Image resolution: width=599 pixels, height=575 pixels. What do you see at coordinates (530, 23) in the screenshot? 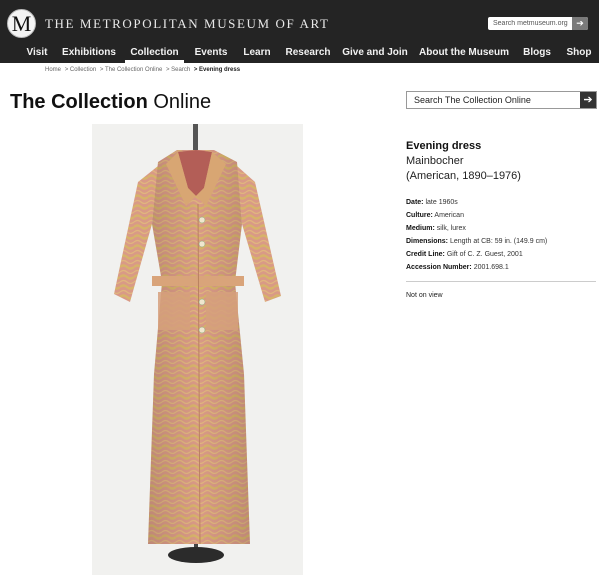
I see `site-search-input` at bounding box center [530, 23].